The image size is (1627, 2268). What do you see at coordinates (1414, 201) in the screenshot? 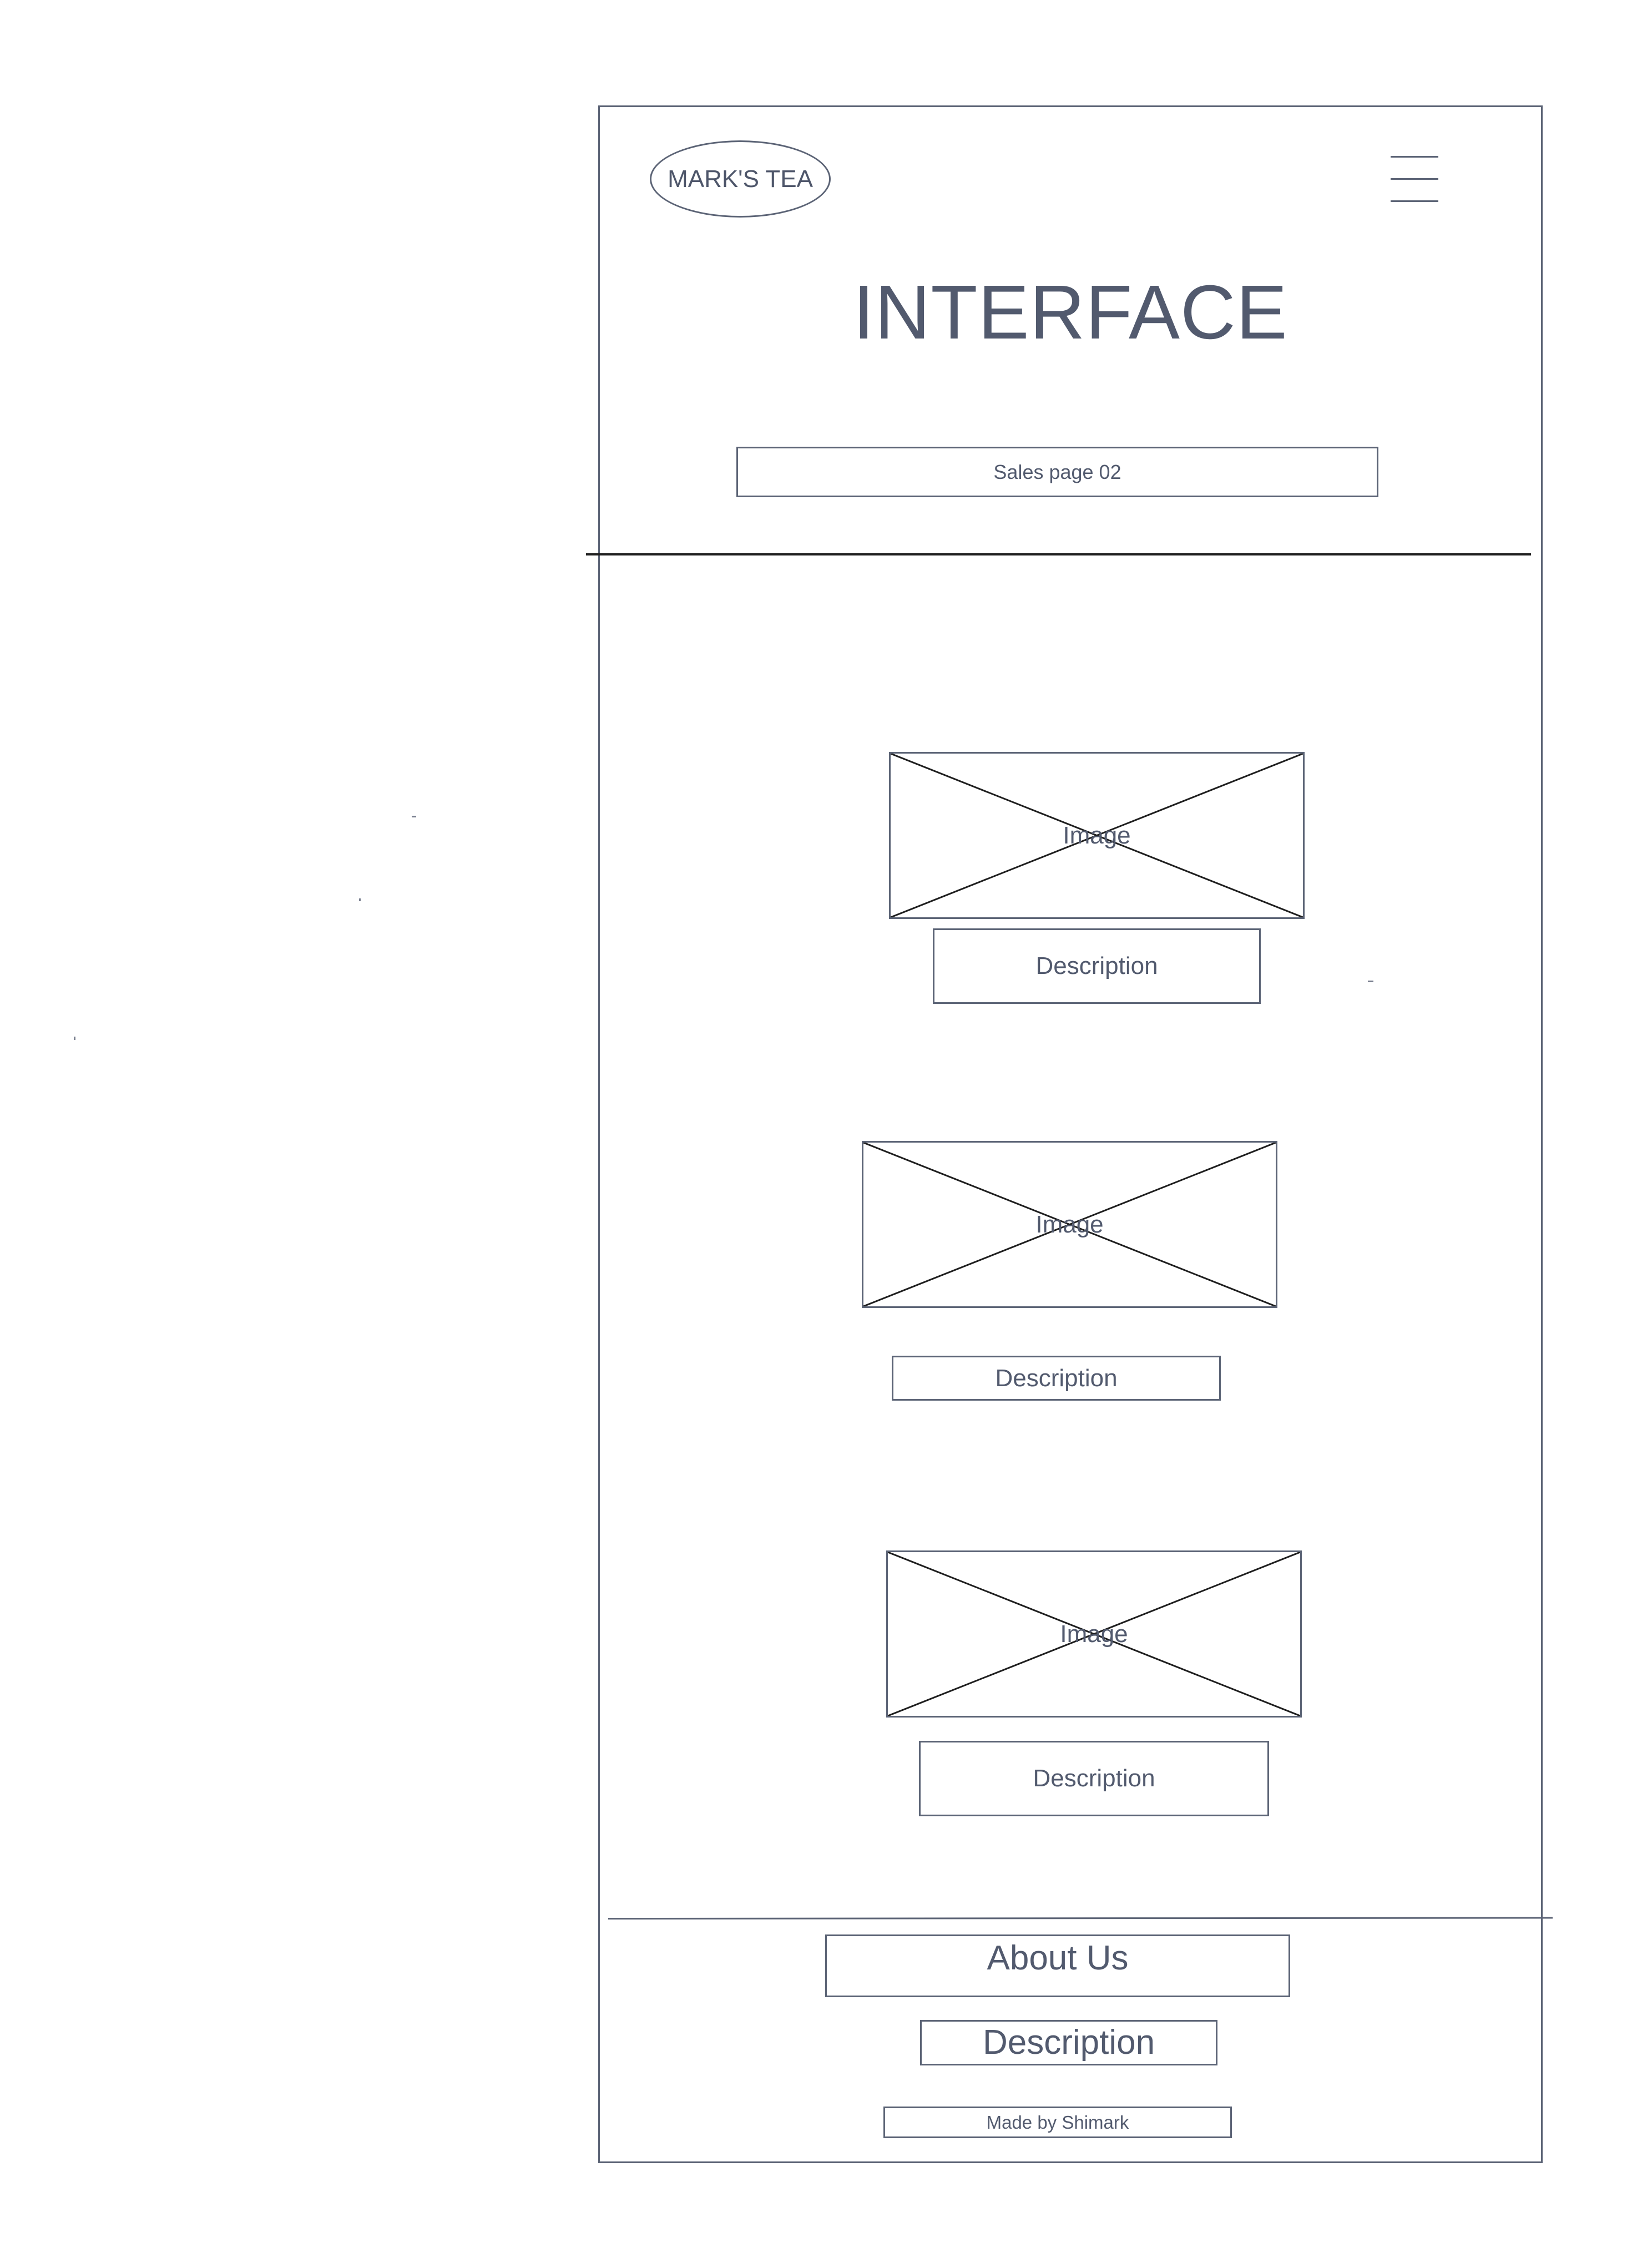
I see `menu-bar-bottom` at bounding box center [1414, 201].